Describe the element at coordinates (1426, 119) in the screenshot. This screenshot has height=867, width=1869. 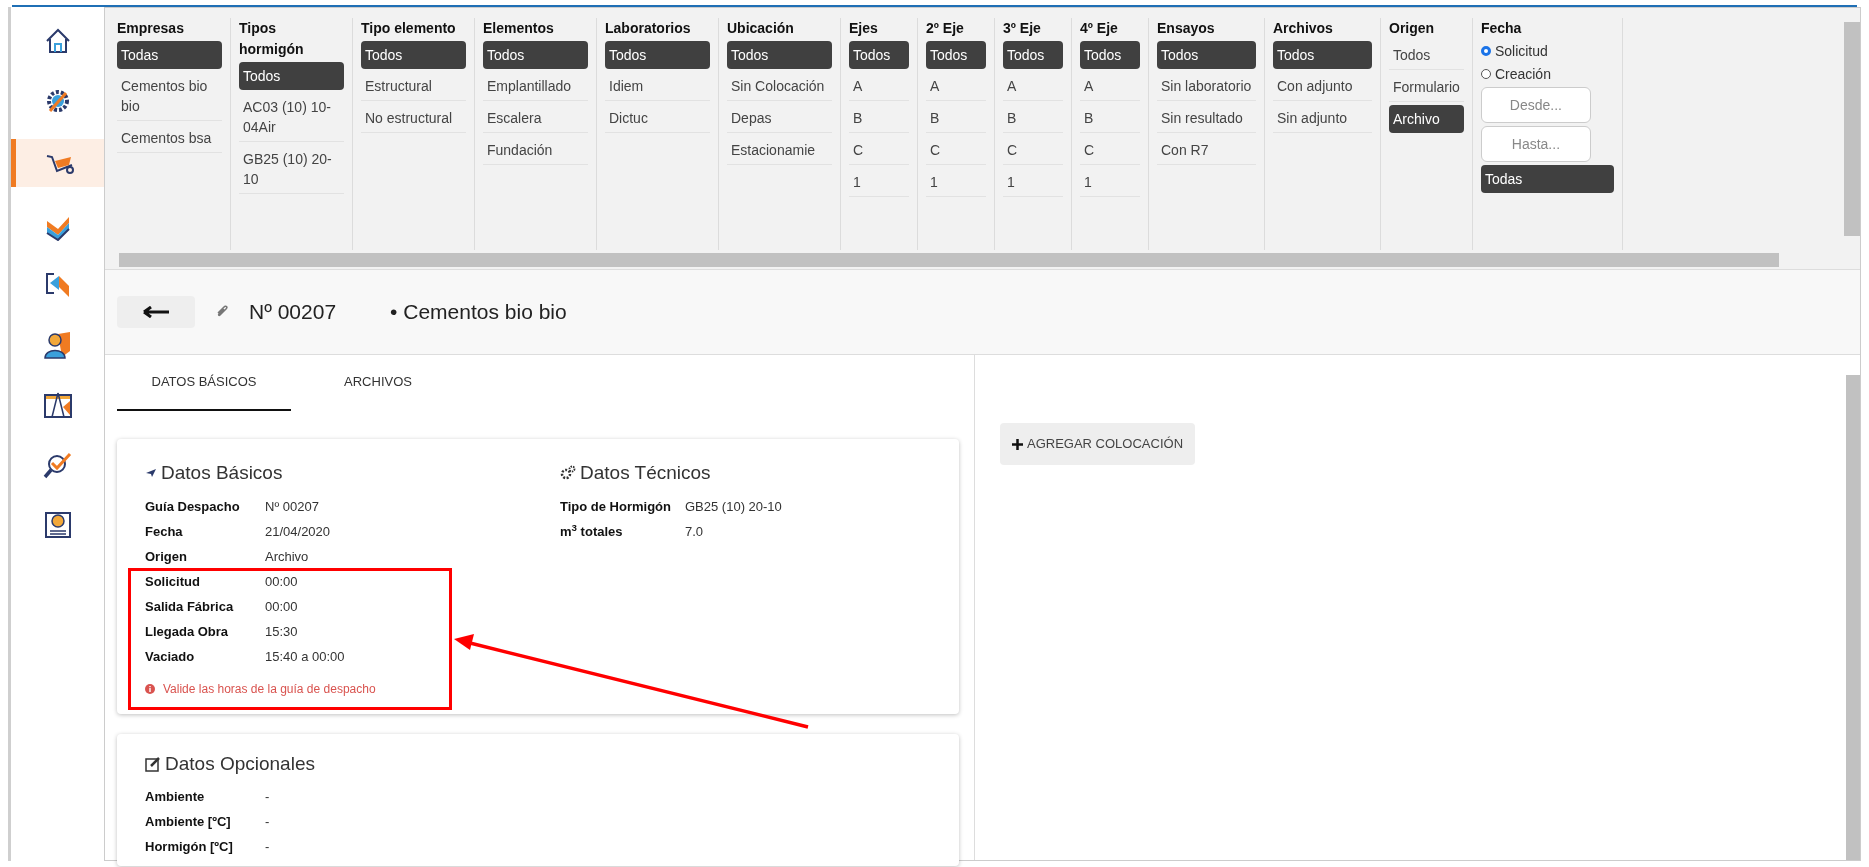
I see `filter-option: Archivo` at that location.